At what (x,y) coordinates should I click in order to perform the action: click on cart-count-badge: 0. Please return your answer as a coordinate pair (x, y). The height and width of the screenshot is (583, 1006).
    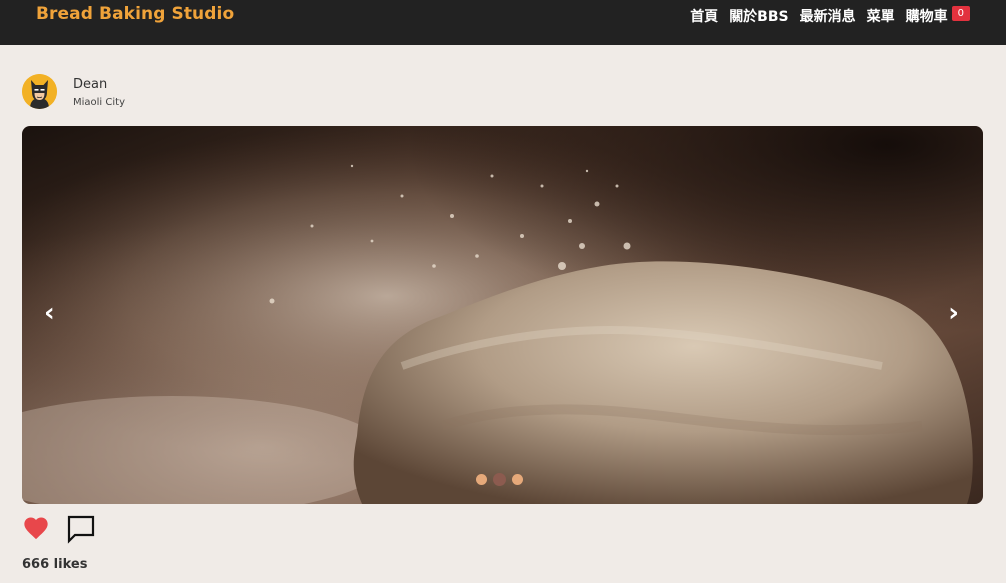
    Looking at the image, I should click on (960, 13).